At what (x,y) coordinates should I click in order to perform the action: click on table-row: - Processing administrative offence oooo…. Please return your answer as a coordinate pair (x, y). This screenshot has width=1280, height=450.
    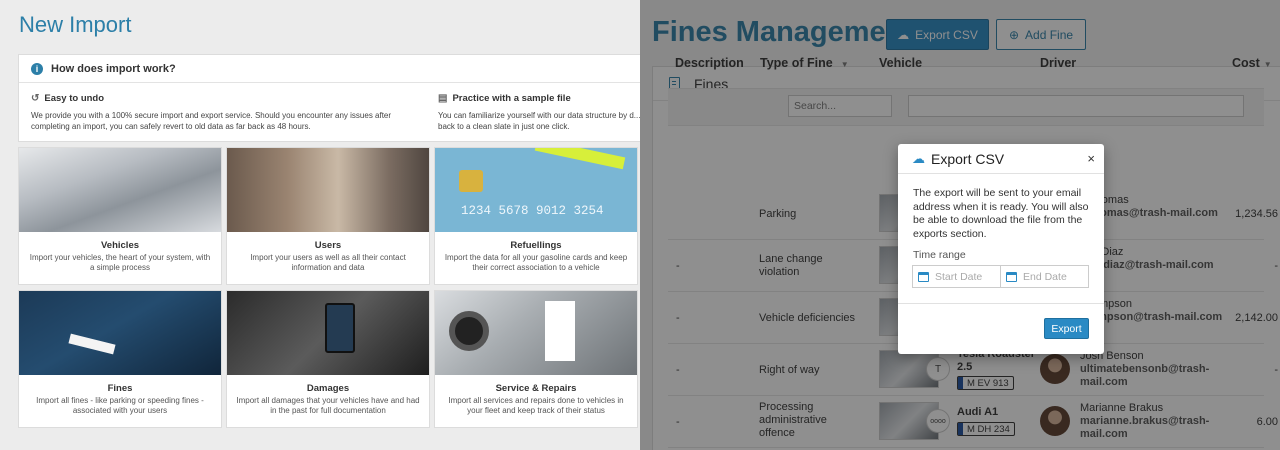
    Looking at the image, I should click on (973, 422).